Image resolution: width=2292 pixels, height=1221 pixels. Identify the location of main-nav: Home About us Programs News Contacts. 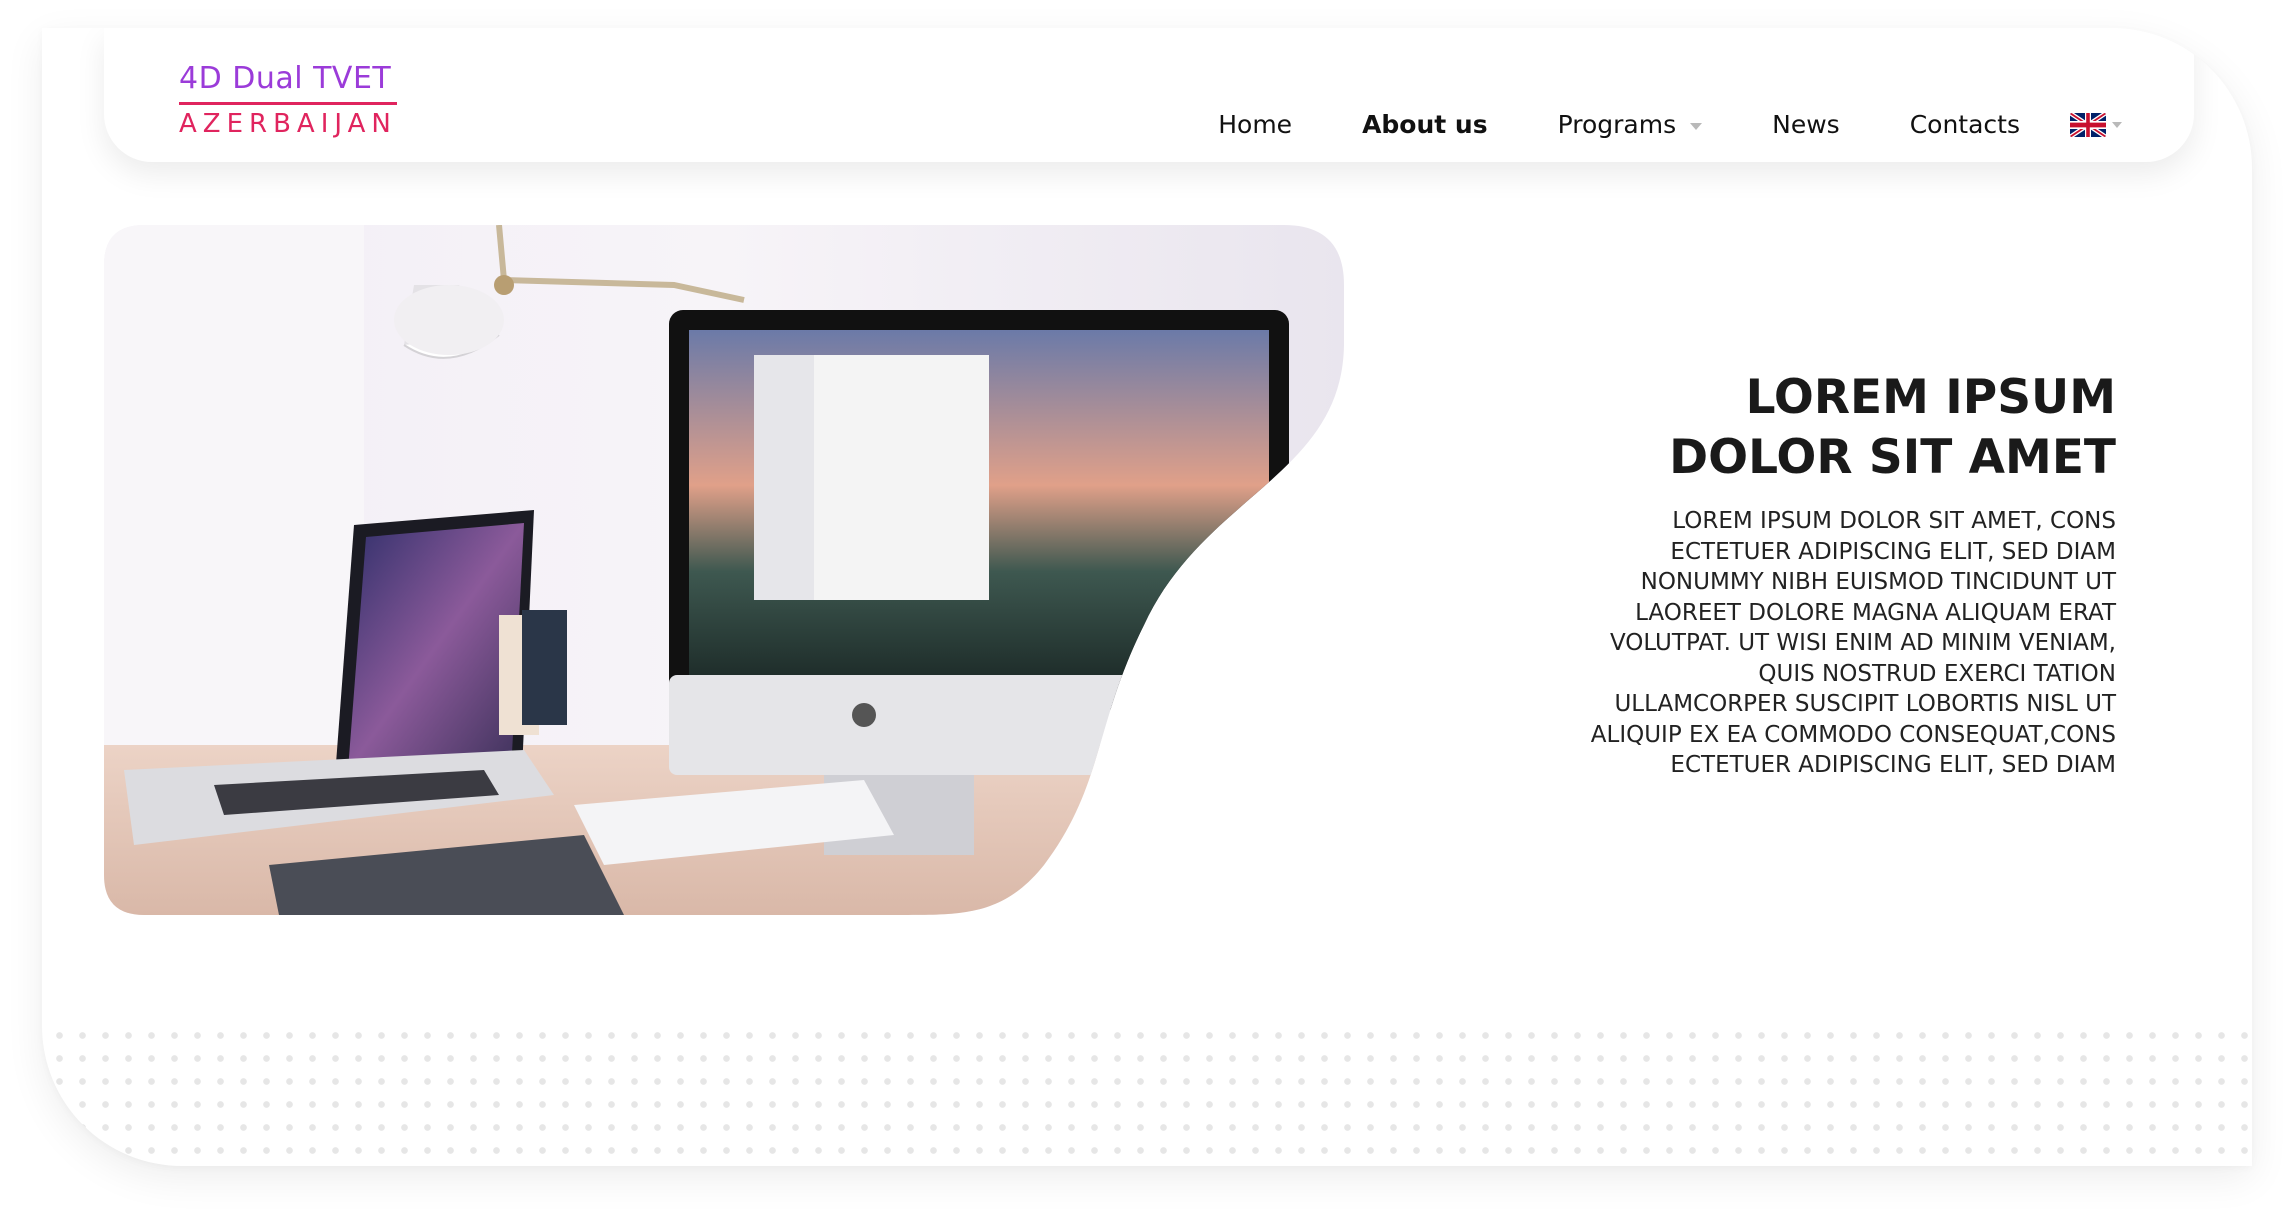
(1635, 124).